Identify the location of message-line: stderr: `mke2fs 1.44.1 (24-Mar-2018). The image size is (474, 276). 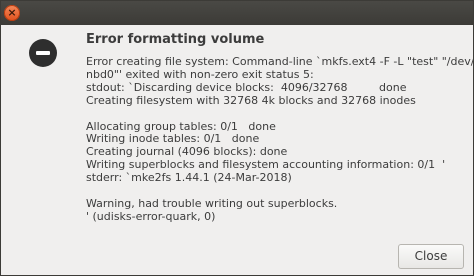
(189, 178).